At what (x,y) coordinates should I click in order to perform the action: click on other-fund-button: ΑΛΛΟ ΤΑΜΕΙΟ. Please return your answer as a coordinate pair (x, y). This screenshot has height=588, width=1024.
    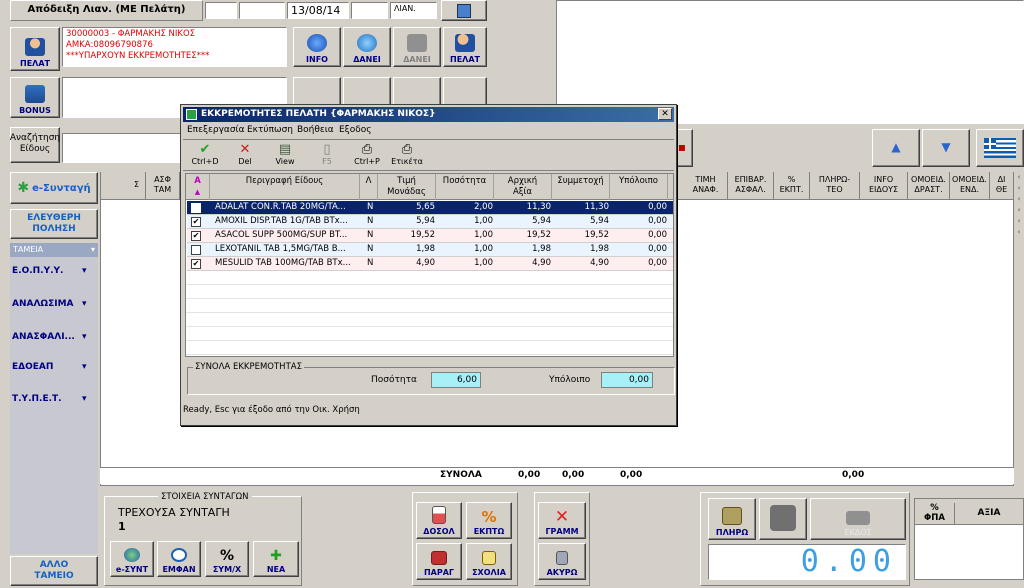
    Looking at the image, I should click on (54, 571).